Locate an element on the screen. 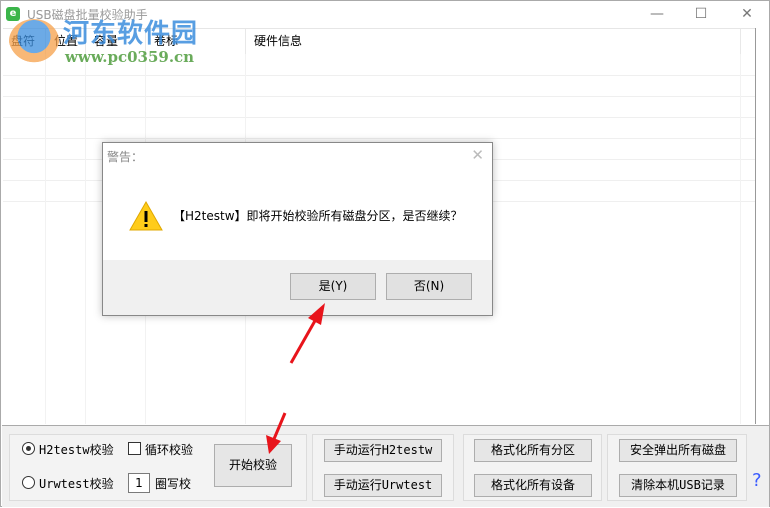 This screenshot has width=770, height=508. annotation-arrows is located at coordinates (295, 378).